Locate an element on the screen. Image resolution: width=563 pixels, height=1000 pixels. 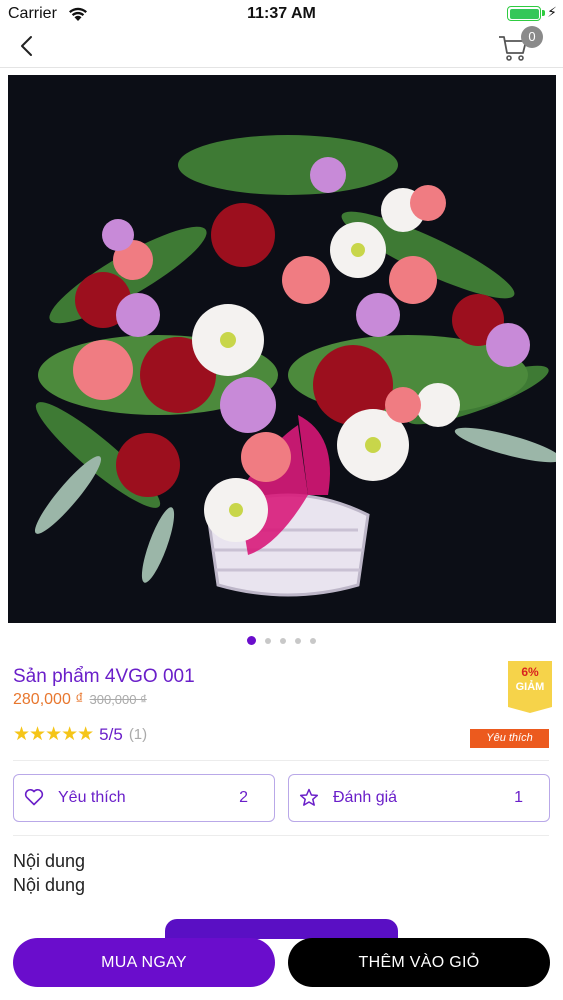
rating-count: (1) is located at coordinates (138, 734).